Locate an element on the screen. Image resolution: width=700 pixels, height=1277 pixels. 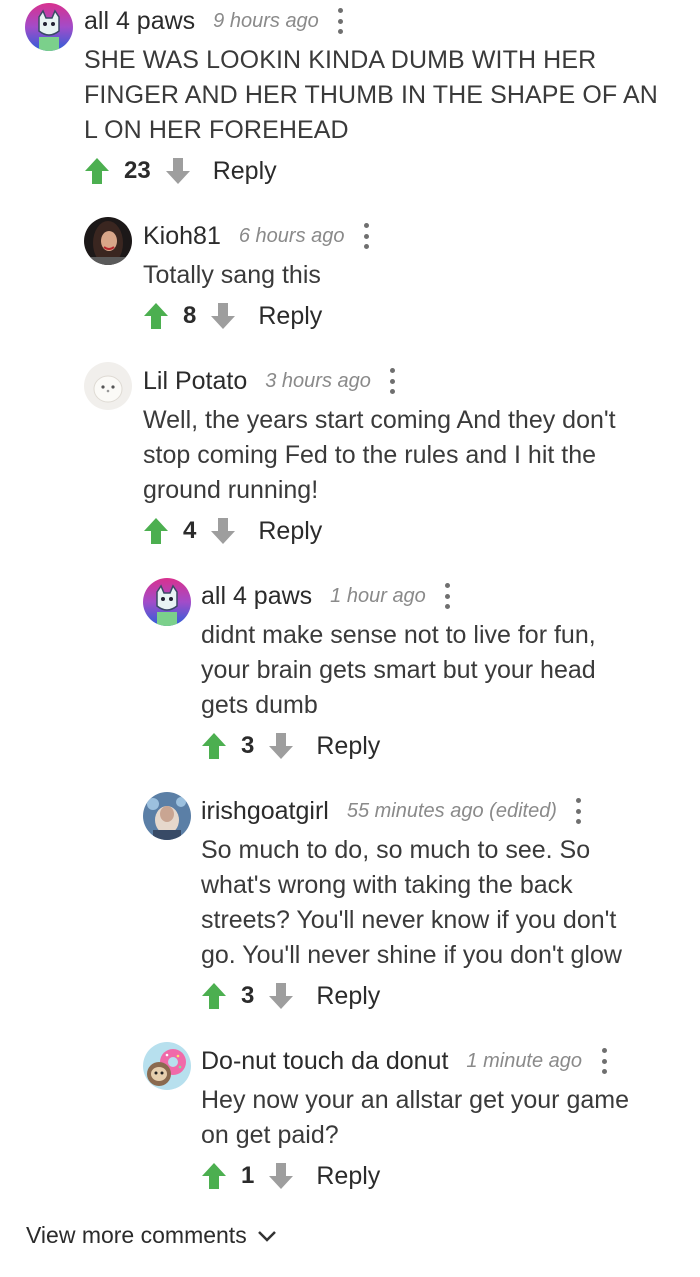
sloth-donut-avatar-icon is located at coordinates (167, 1066).